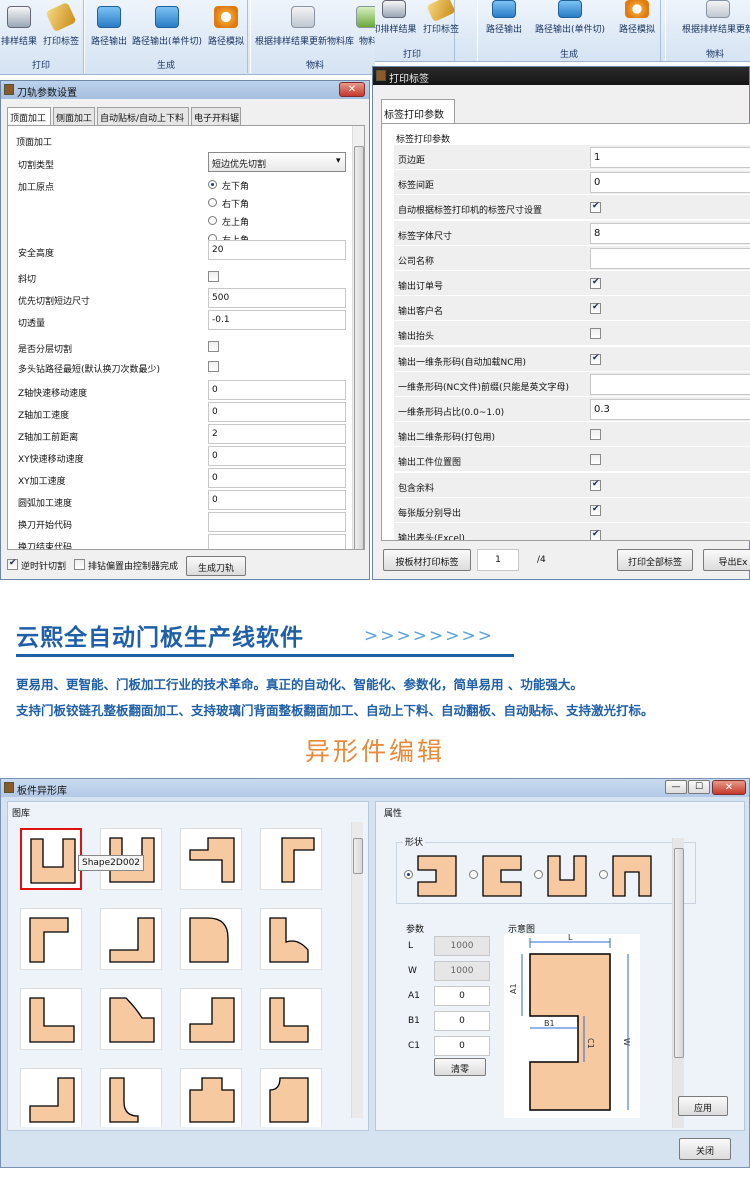 The height and width of the screenshot is (1177, 750). What do you see at coordinates (277, 434) in the screenshot?
I see `setting-input: 2` at bounding box center [277, 434].